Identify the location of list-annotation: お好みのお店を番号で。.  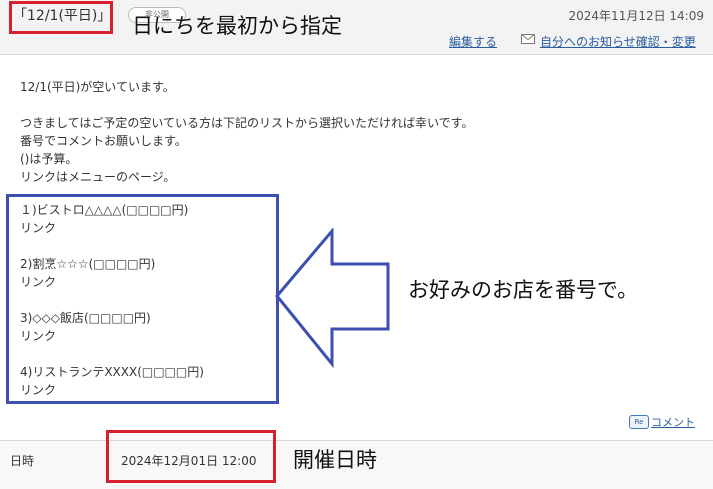
(523, 290).